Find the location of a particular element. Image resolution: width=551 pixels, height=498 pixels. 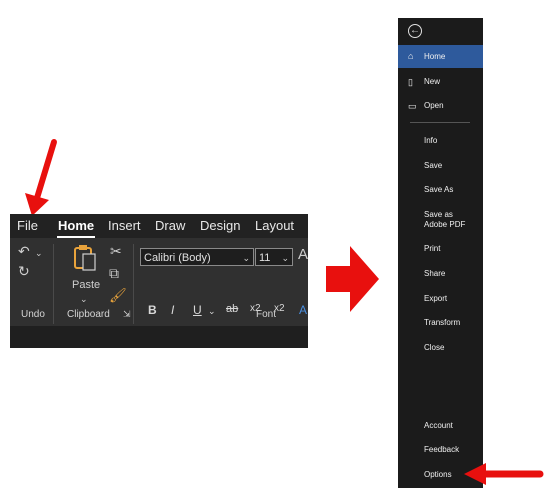

folder-icon: ▭ is located at coordinates (412, 106).